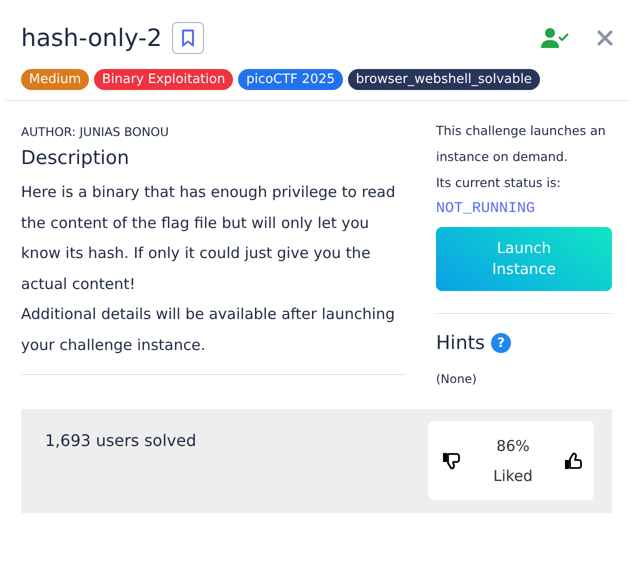 The width and height of the screenshot is (634, 566). What do you see at coordinates (95, 132) in the screenshot?
I see `author-label: AUTHOR: JUNIAS BONOU` at bounding box center [95, 132].